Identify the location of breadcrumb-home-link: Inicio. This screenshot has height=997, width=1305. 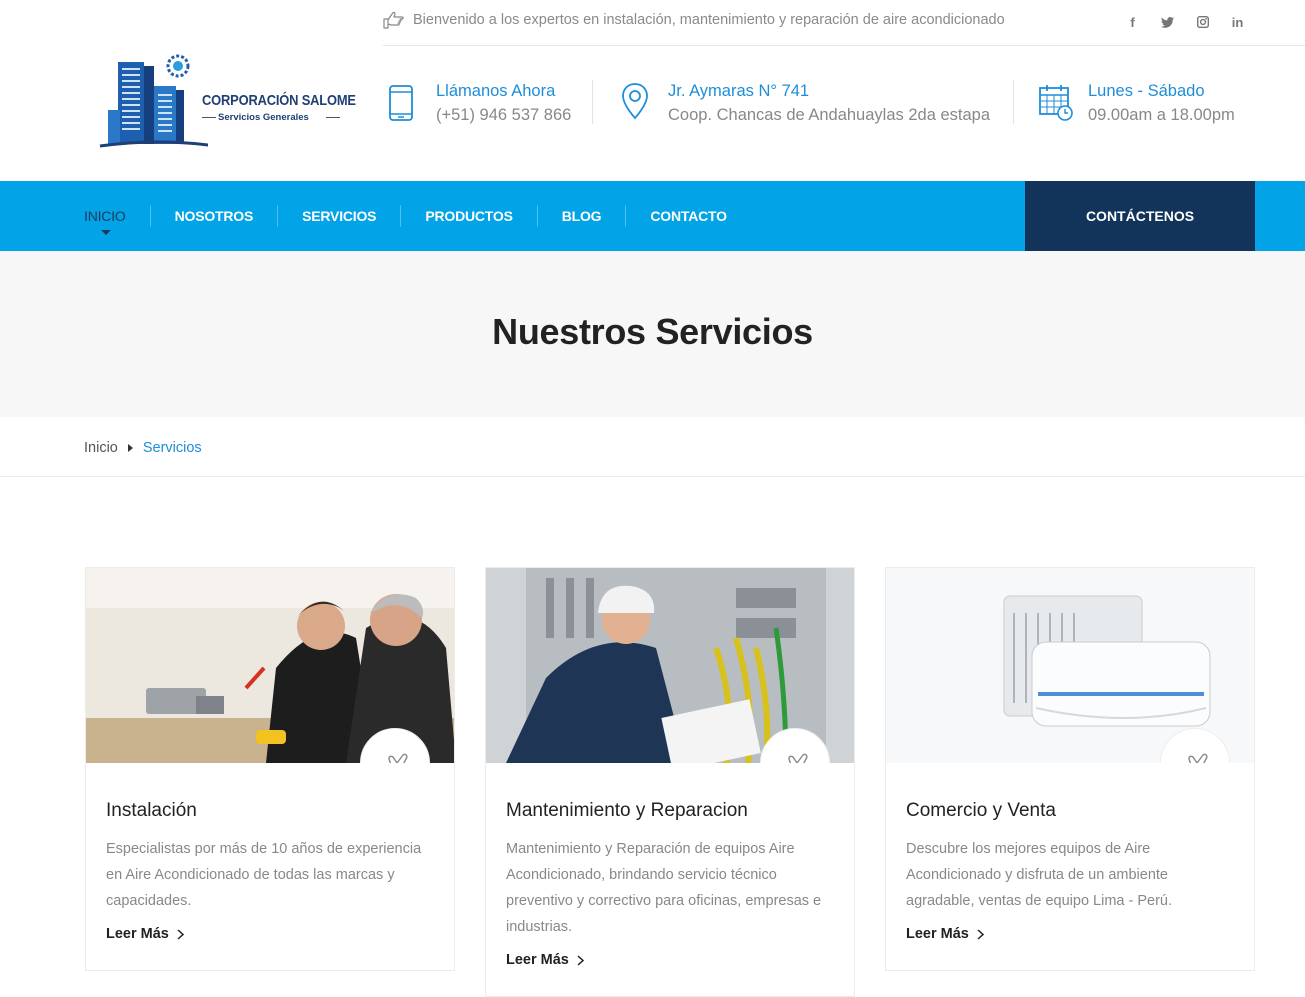
(101, 448).